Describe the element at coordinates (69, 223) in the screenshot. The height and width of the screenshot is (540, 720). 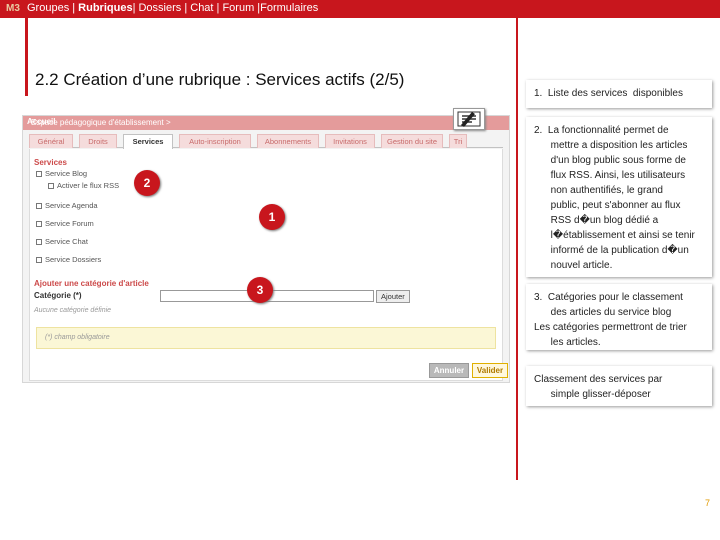
I see `service-forum-label: Service Forum` at that location.